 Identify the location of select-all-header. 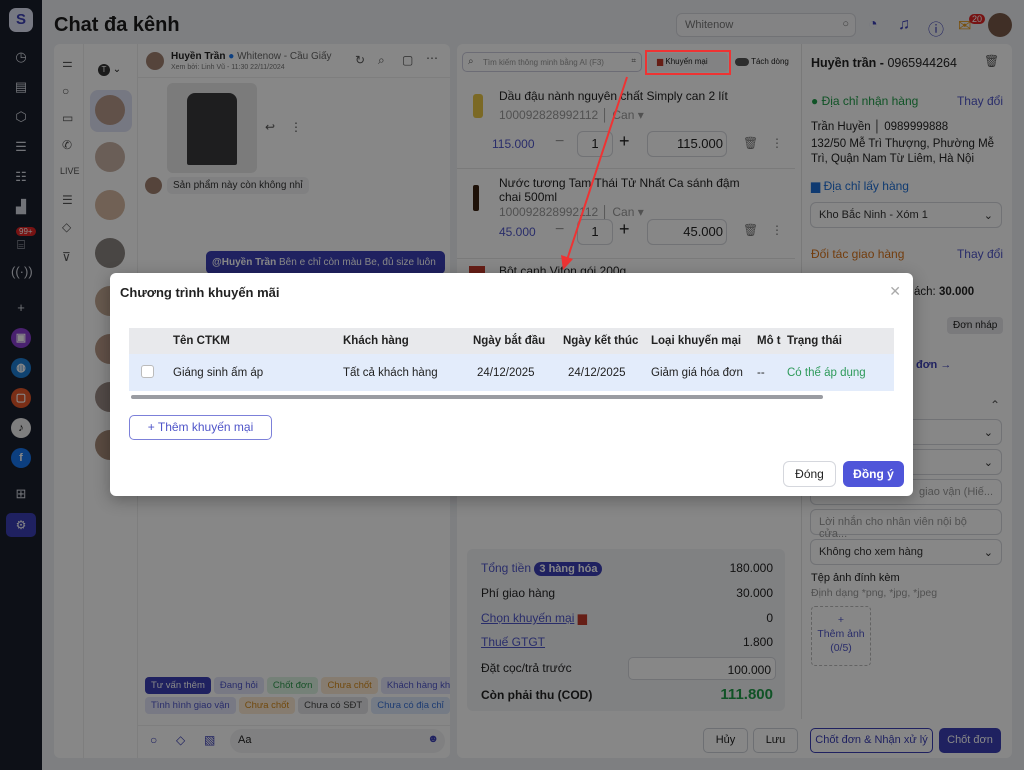
(151, 341).